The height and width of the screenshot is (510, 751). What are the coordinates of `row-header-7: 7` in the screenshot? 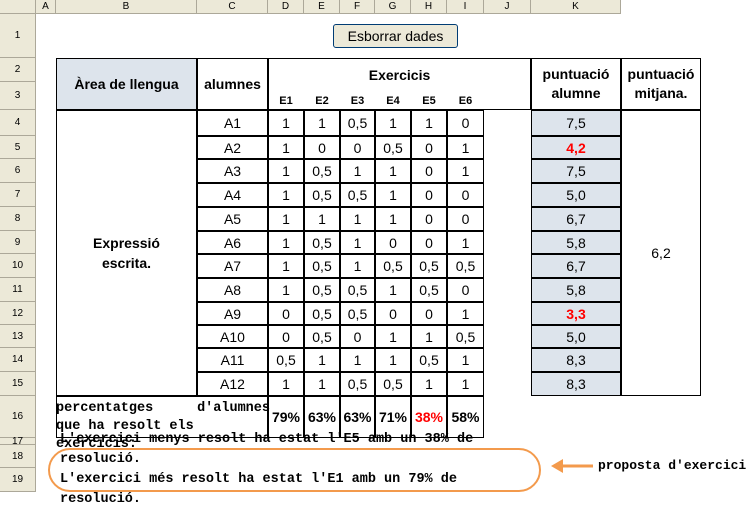 It's located at (18, 195).